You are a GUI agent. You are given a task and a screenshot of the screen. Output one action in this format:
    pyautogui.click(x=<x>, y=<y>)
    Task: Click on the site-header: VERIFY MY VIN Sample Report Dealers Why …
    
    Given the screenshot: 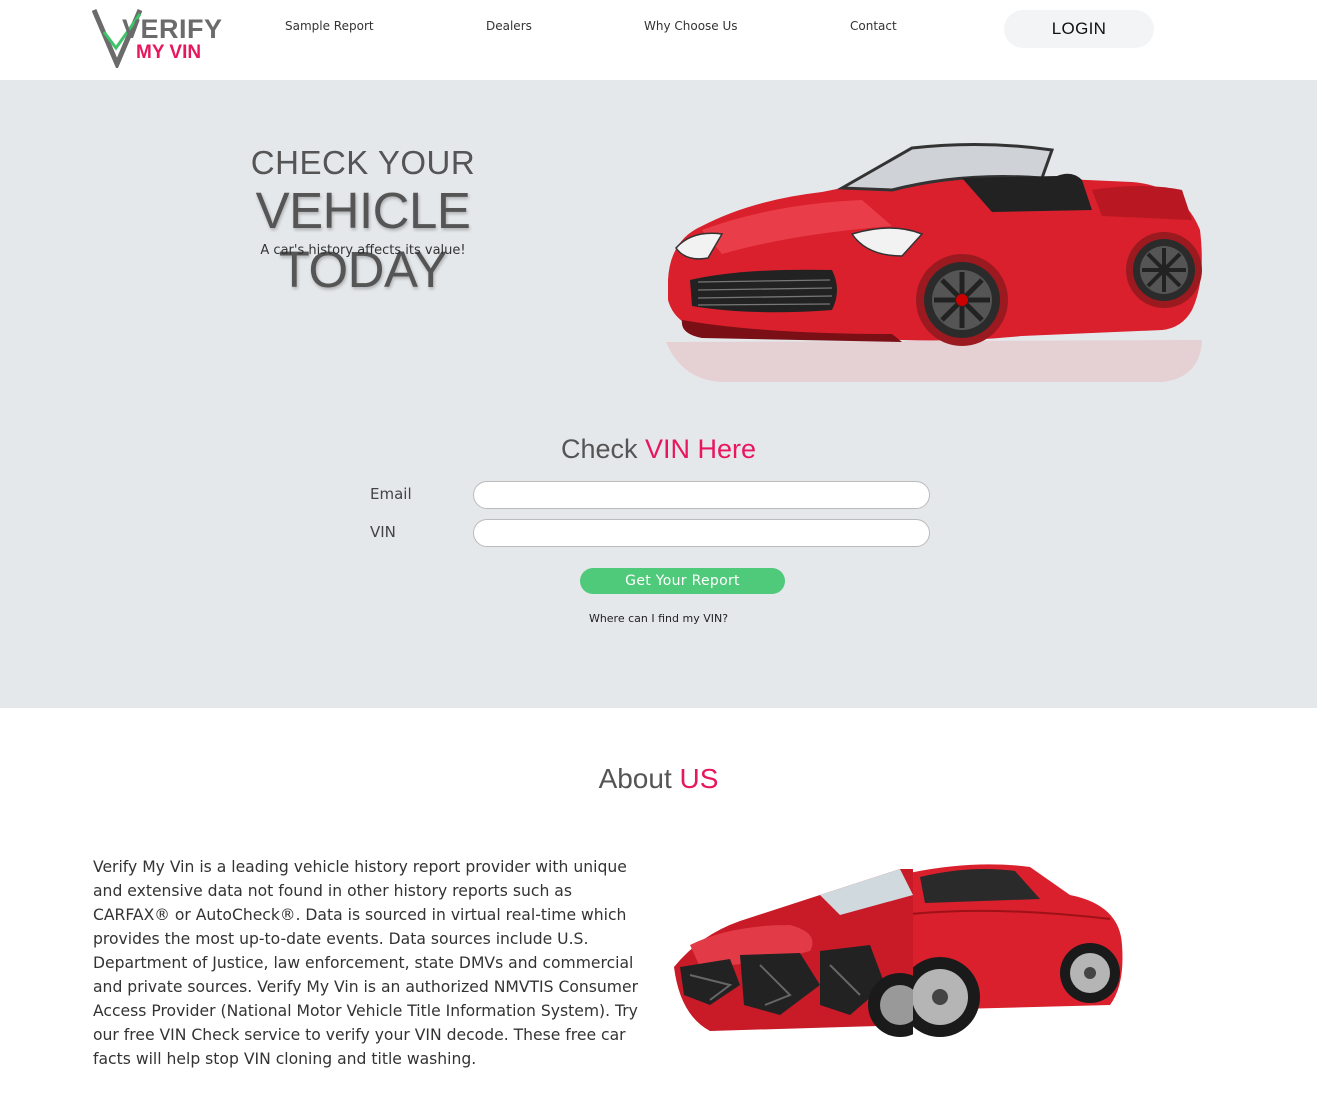 What is the action you would take?
    pyautogui.click(x=658, y=40)
    